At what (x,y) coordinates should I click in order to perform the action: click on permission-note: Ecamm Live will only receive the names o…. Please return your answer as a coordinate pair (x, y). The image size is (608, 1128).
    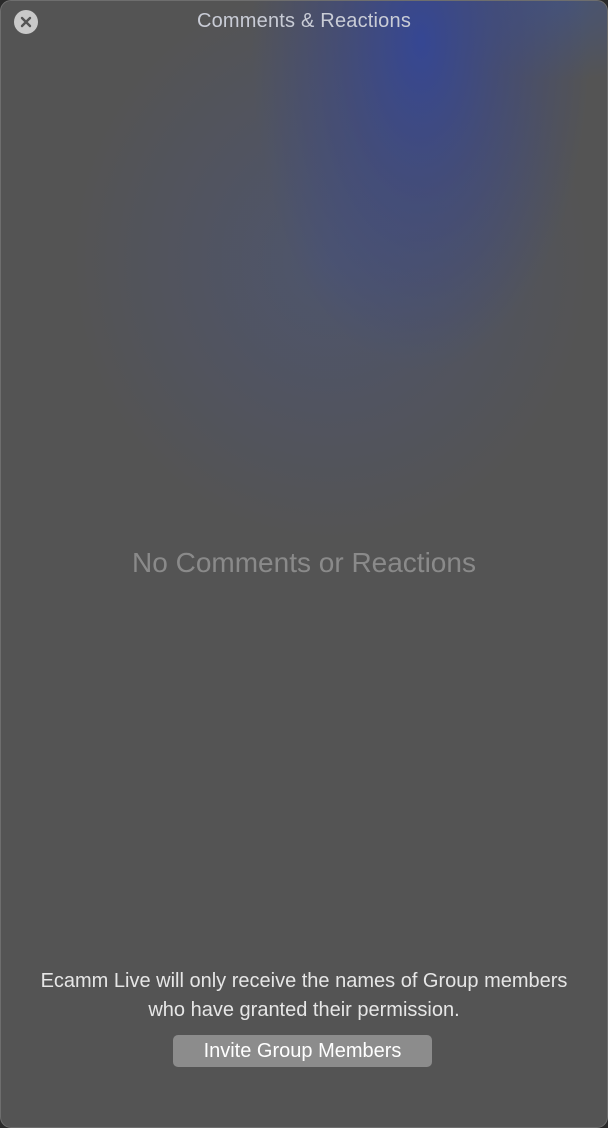
    Looking at the image, I should click on (304, 995).